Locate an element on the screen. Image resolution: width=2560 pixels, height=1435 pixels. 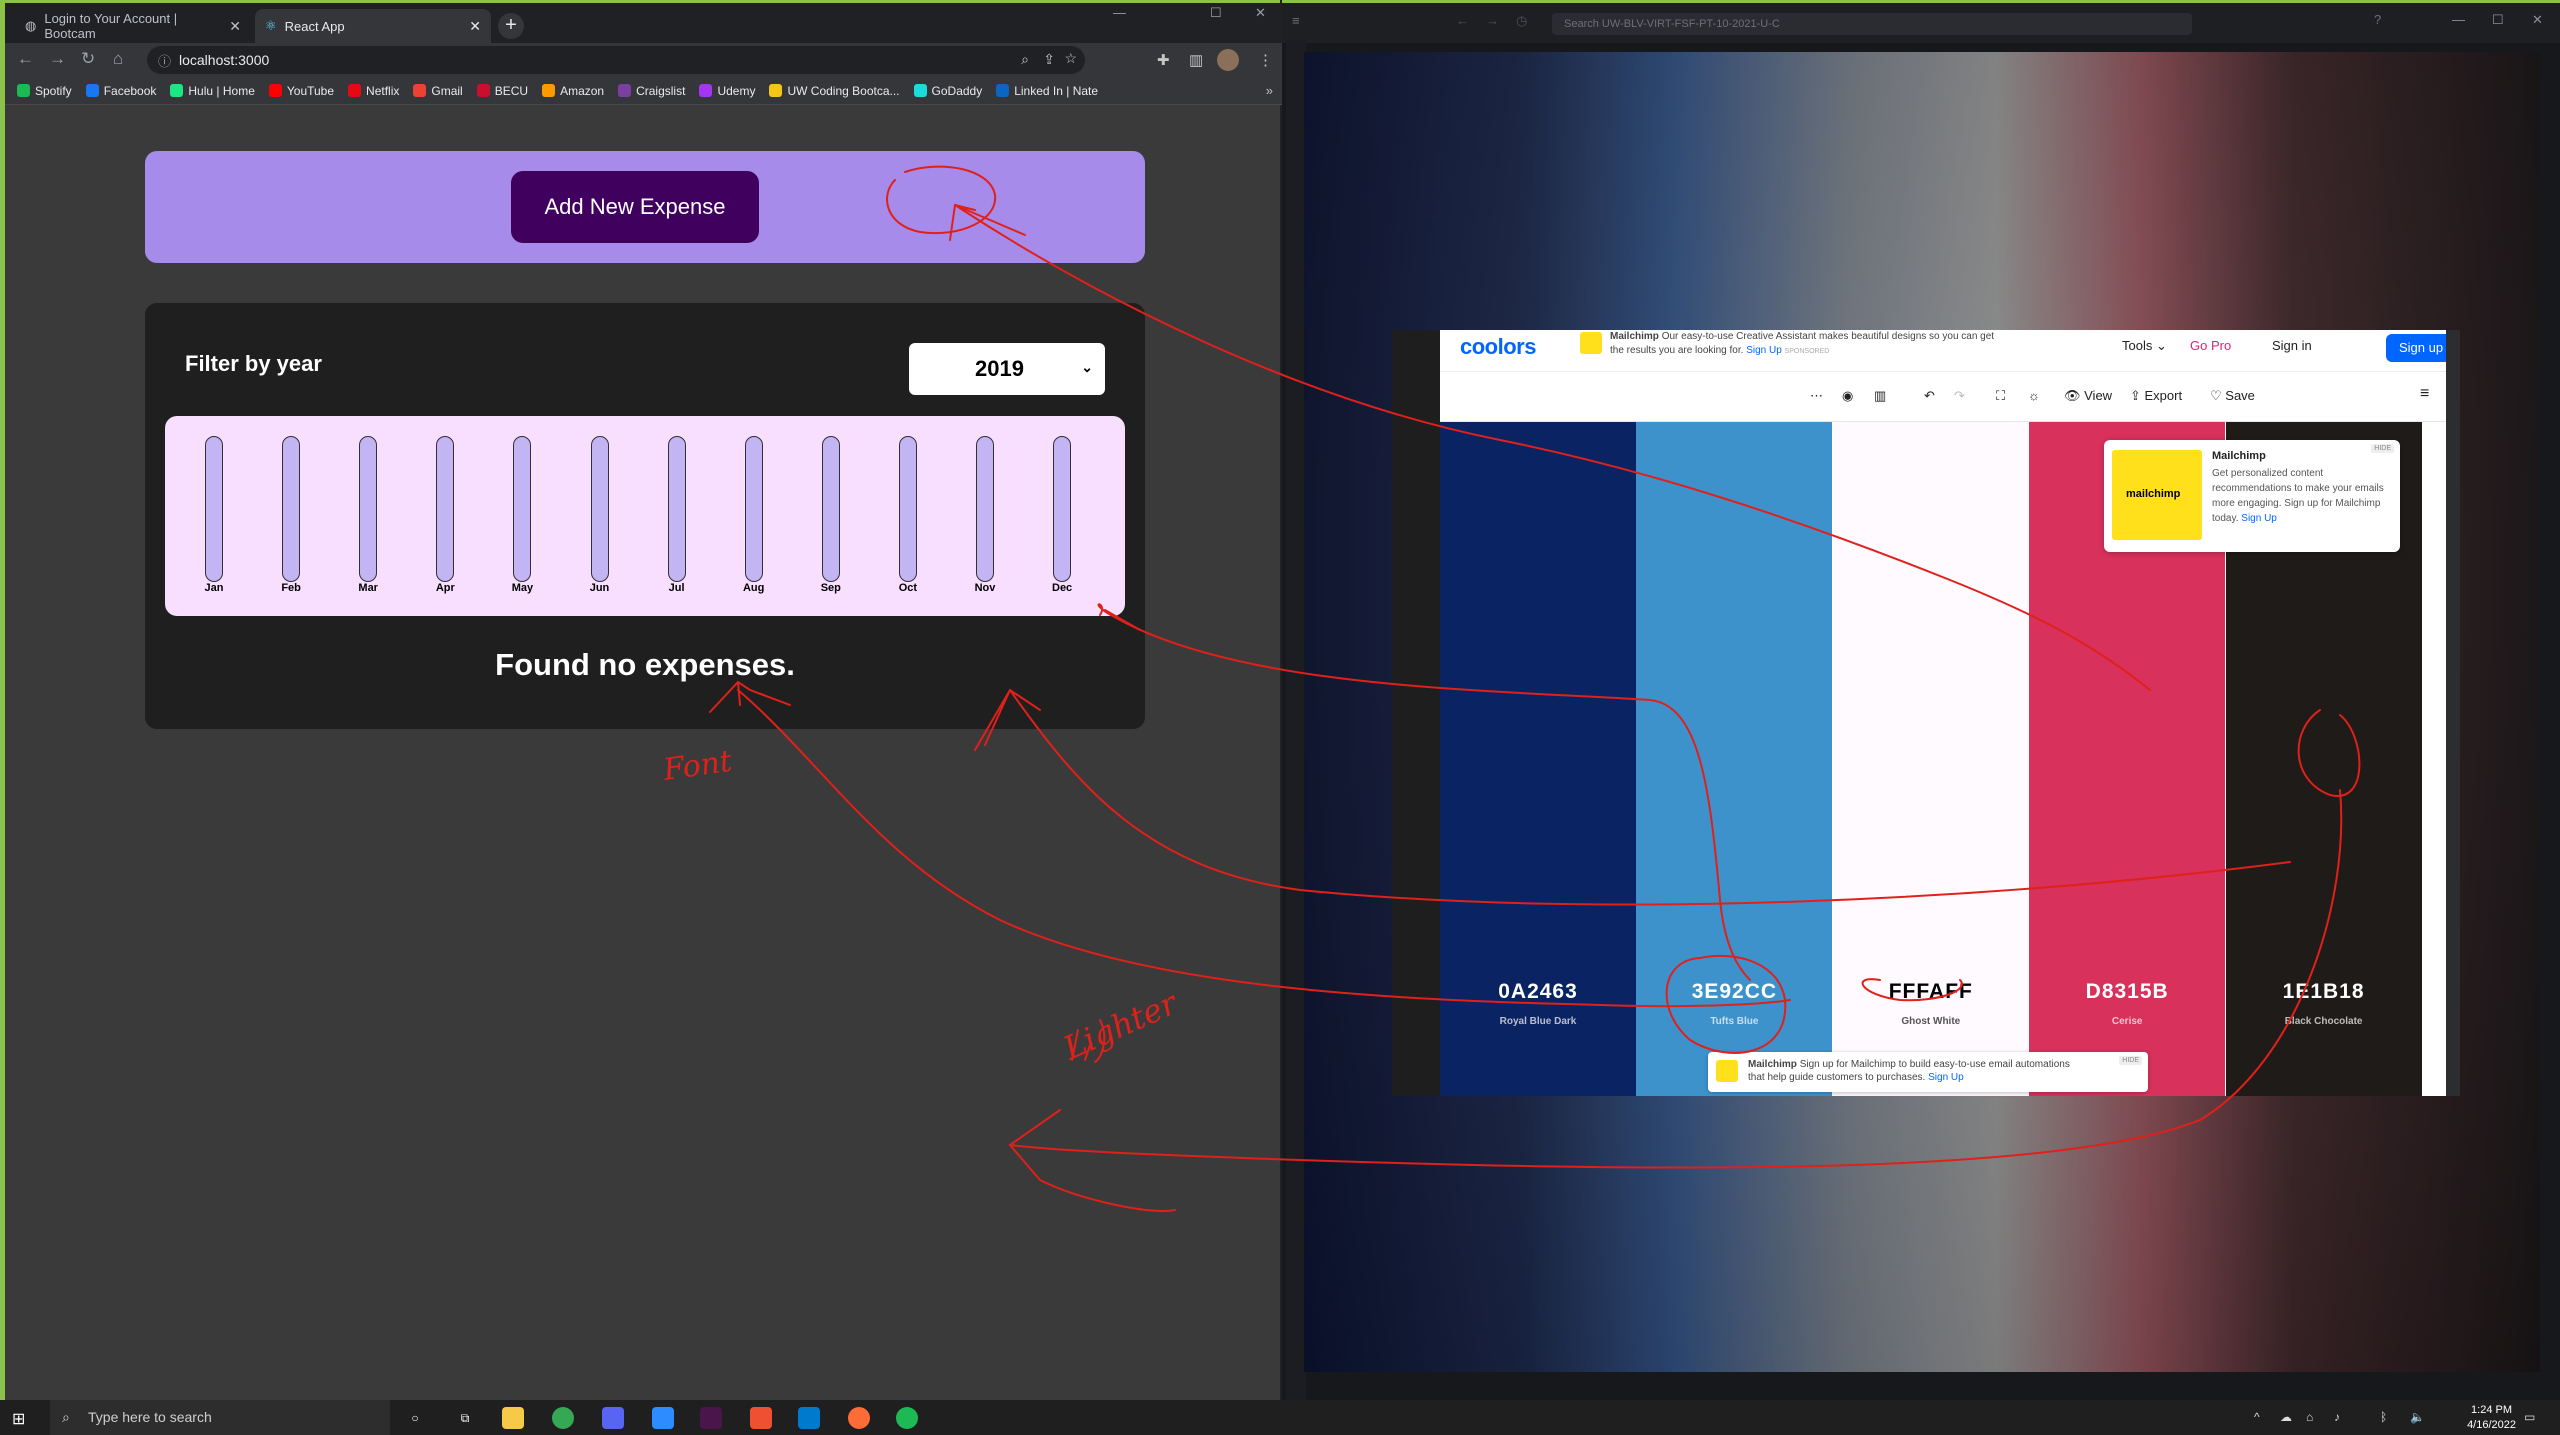
undo-icon: ↶ is located at coordinates (1929, 396).